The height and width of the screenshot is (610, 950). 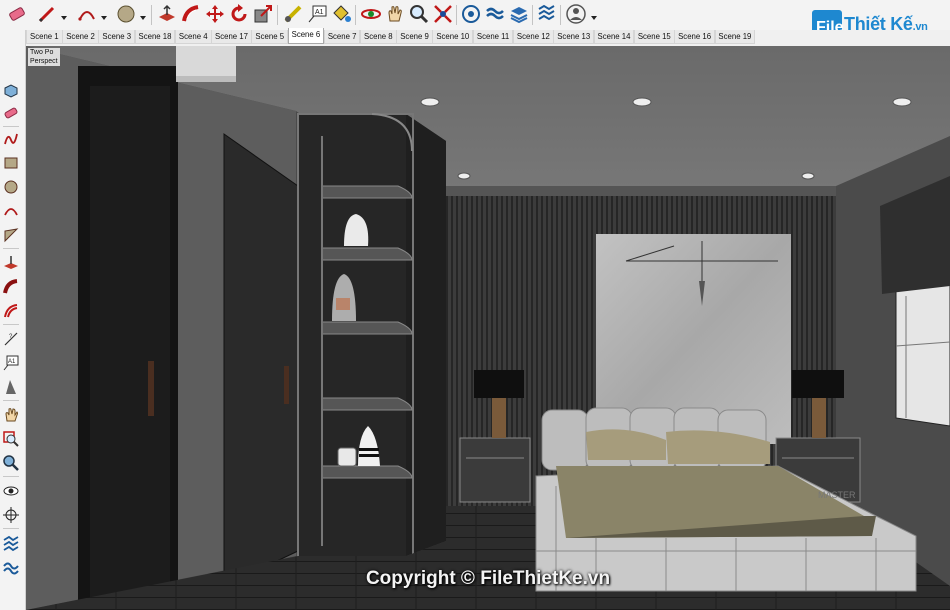 I want to click on rectangle-icon, so click(x=11, y=163).